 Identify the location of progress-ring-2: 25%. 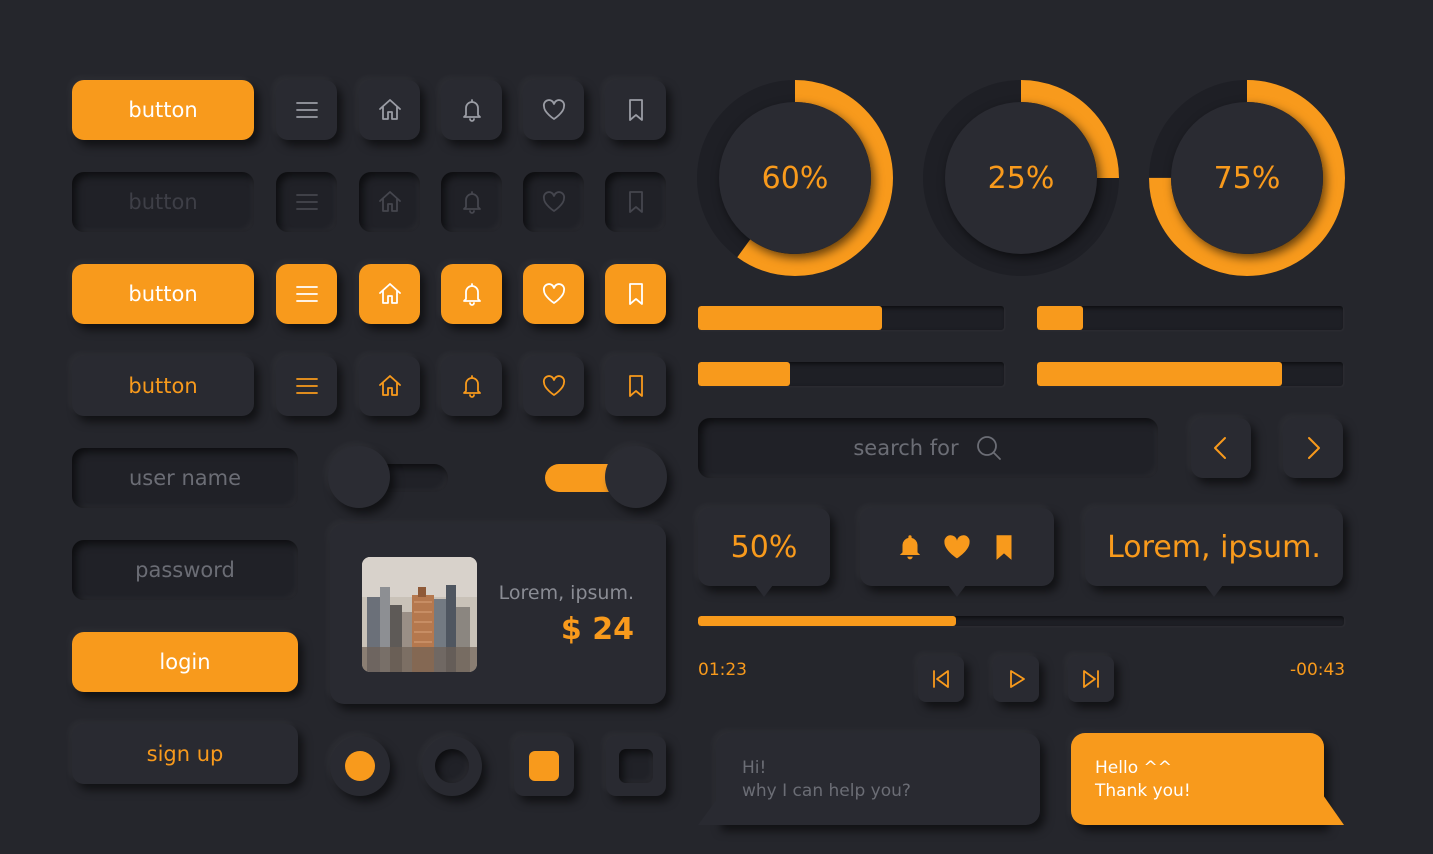
(1021, 178).